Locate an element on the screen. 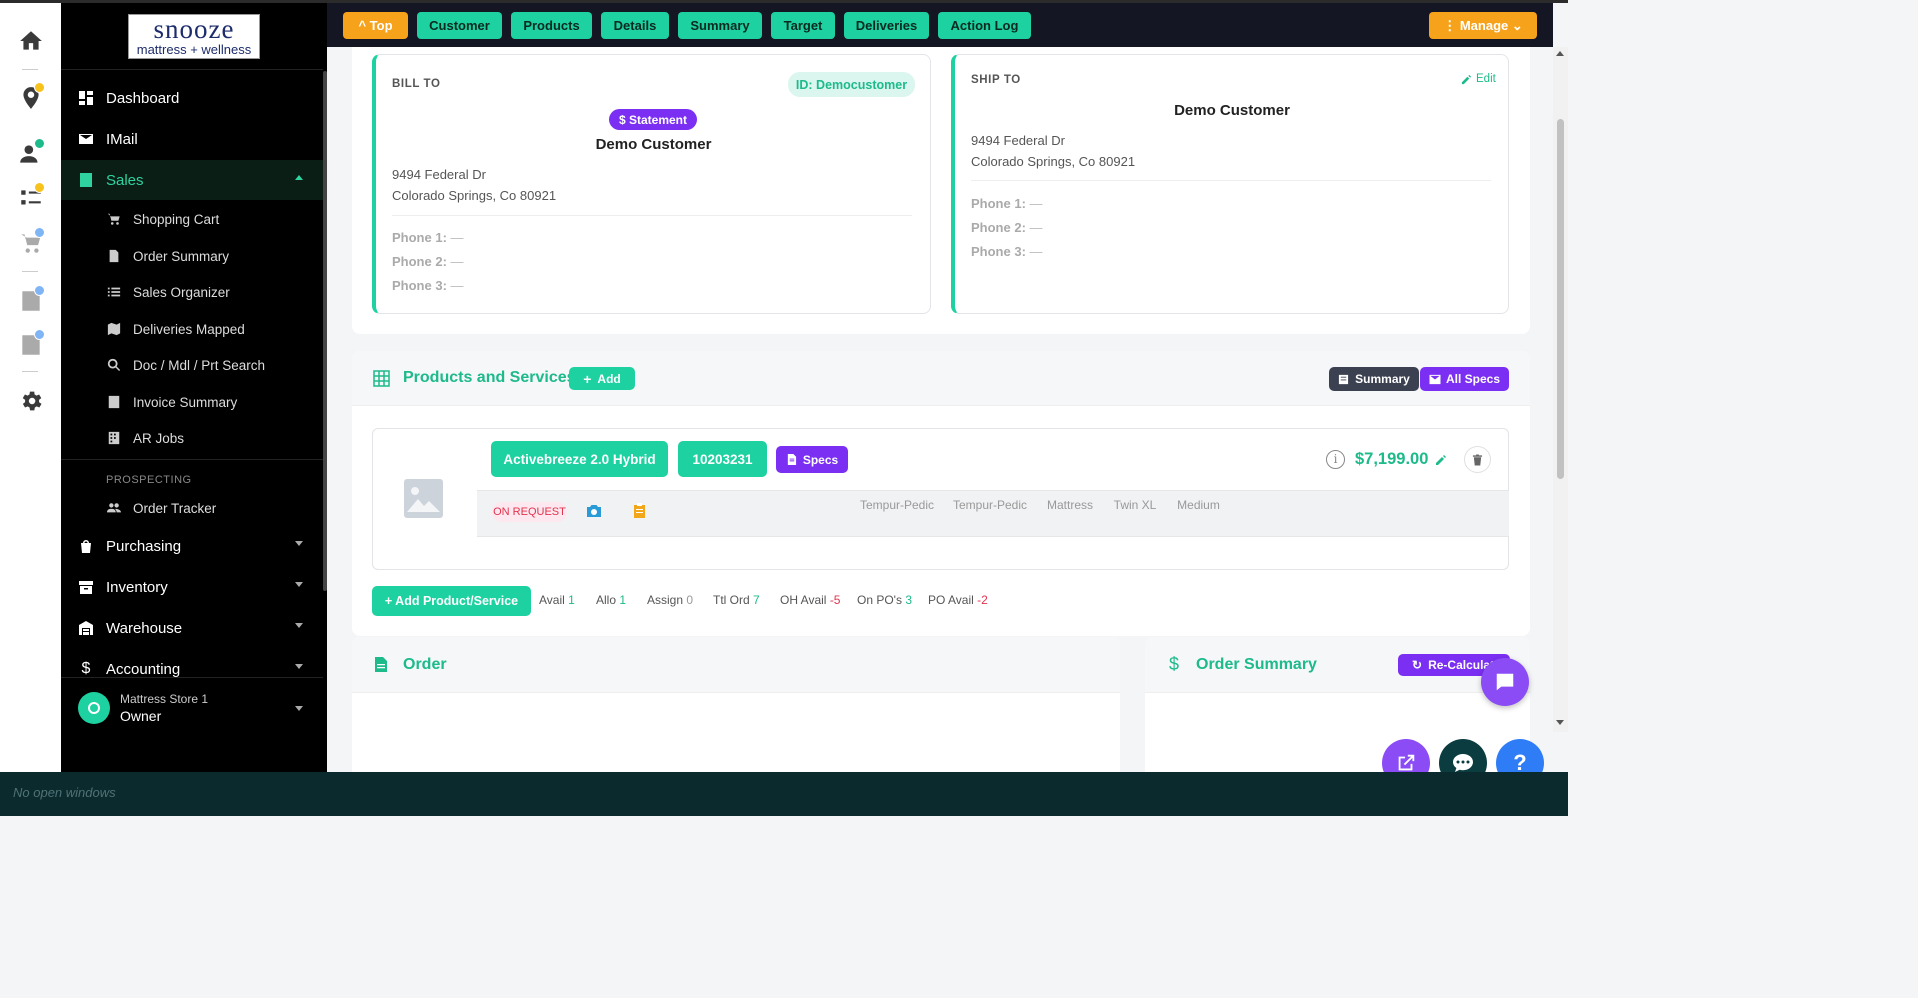 This screenshot has width=1918, height=998. invoice-icon is located at coordinates (114, 402).